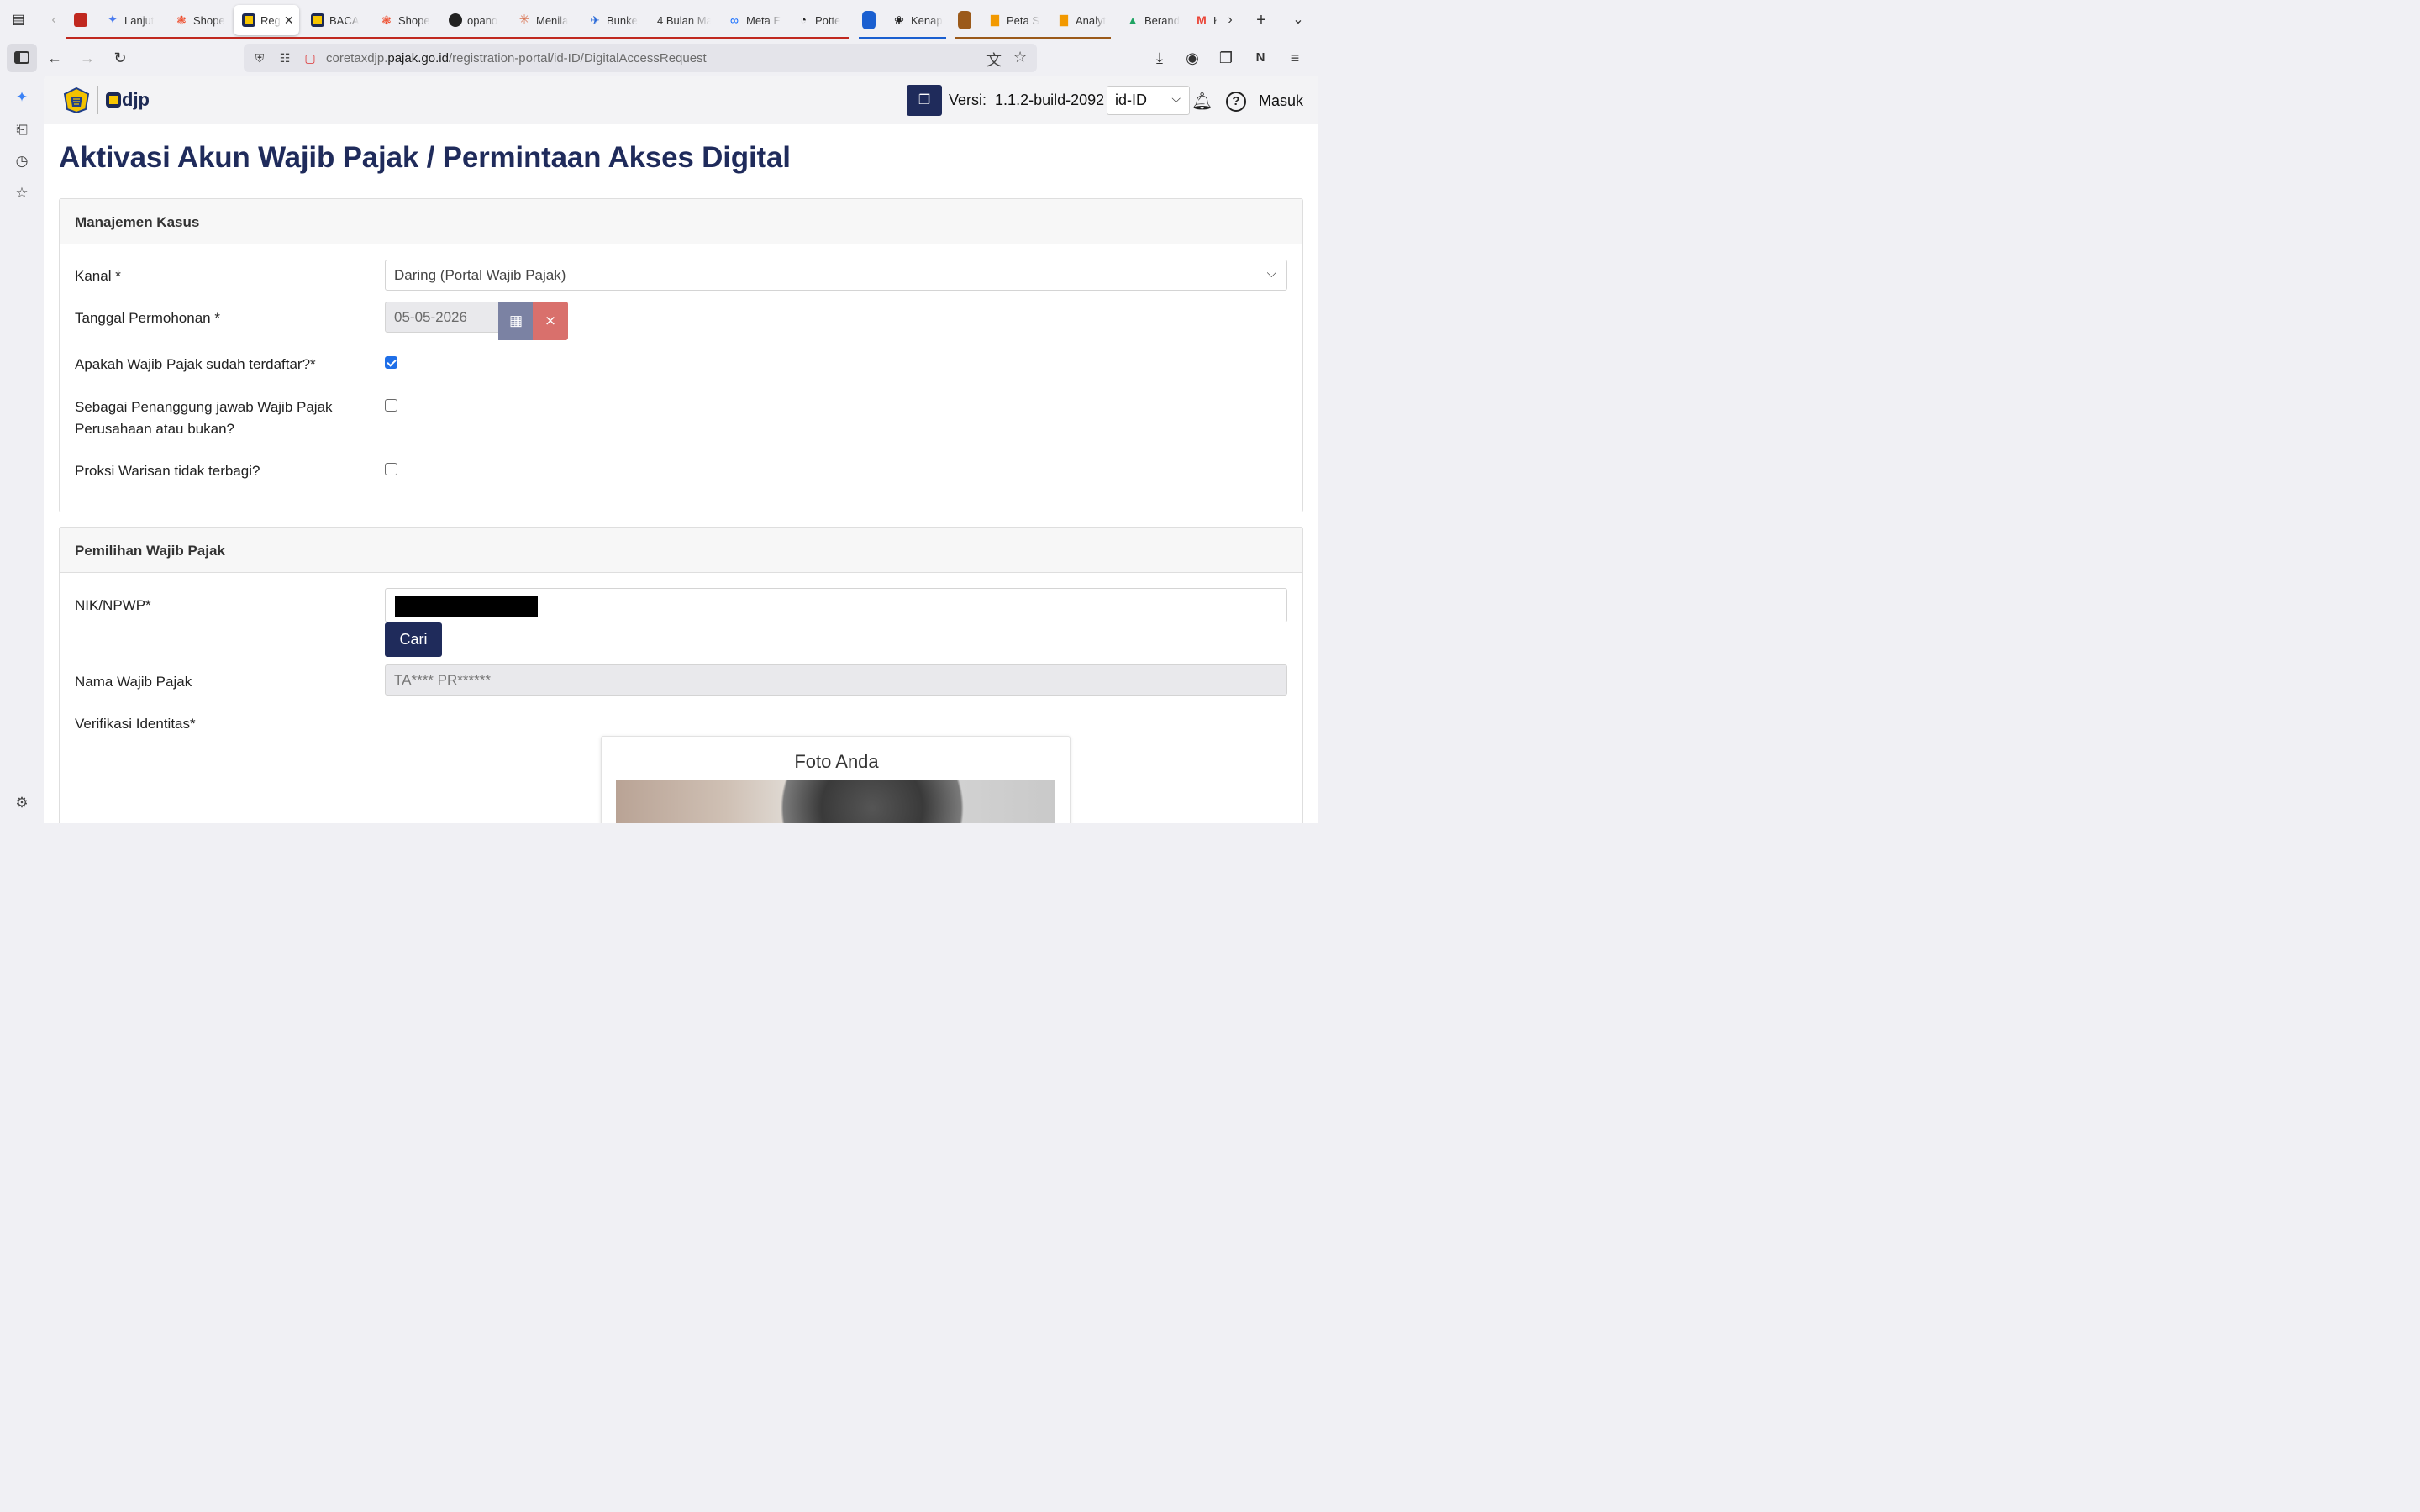 The image size is (2420, 1512). I want to click on copy-icon: ❐, so click(925, 100).